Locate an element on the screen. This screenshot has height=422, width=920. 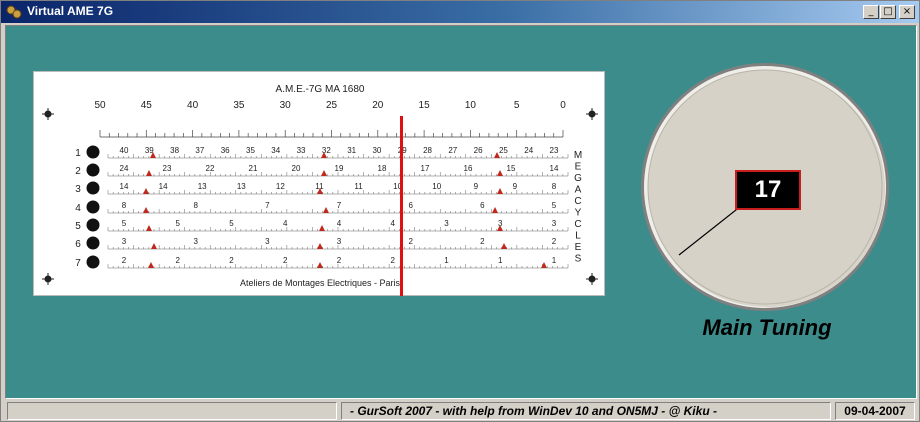
megacycles-letter: E is located at coordinates (578, 247).